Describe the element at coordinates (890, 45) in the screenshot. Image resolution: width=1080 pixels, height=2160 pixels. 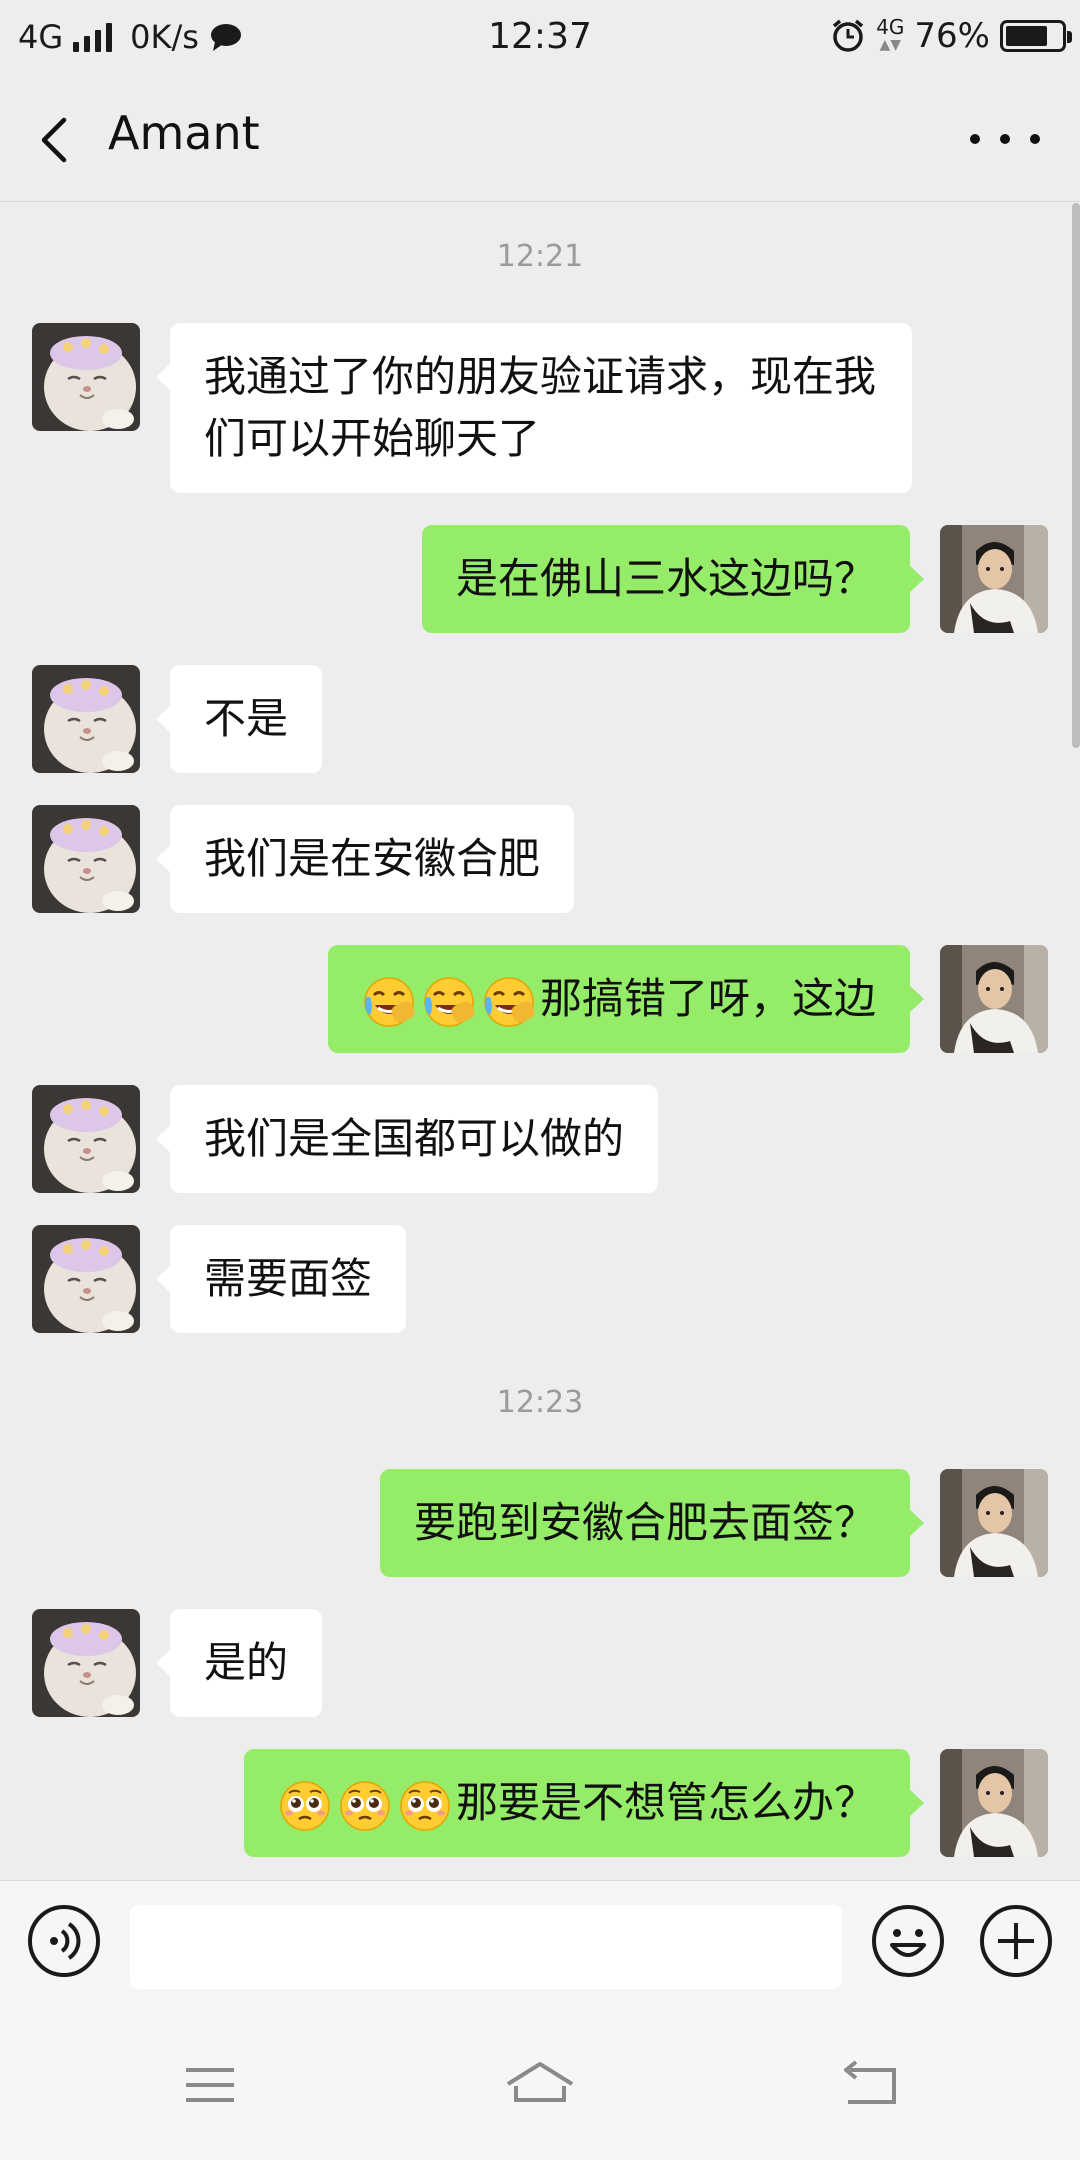
I see `data-arrows-icon: ▲▼` at that location.